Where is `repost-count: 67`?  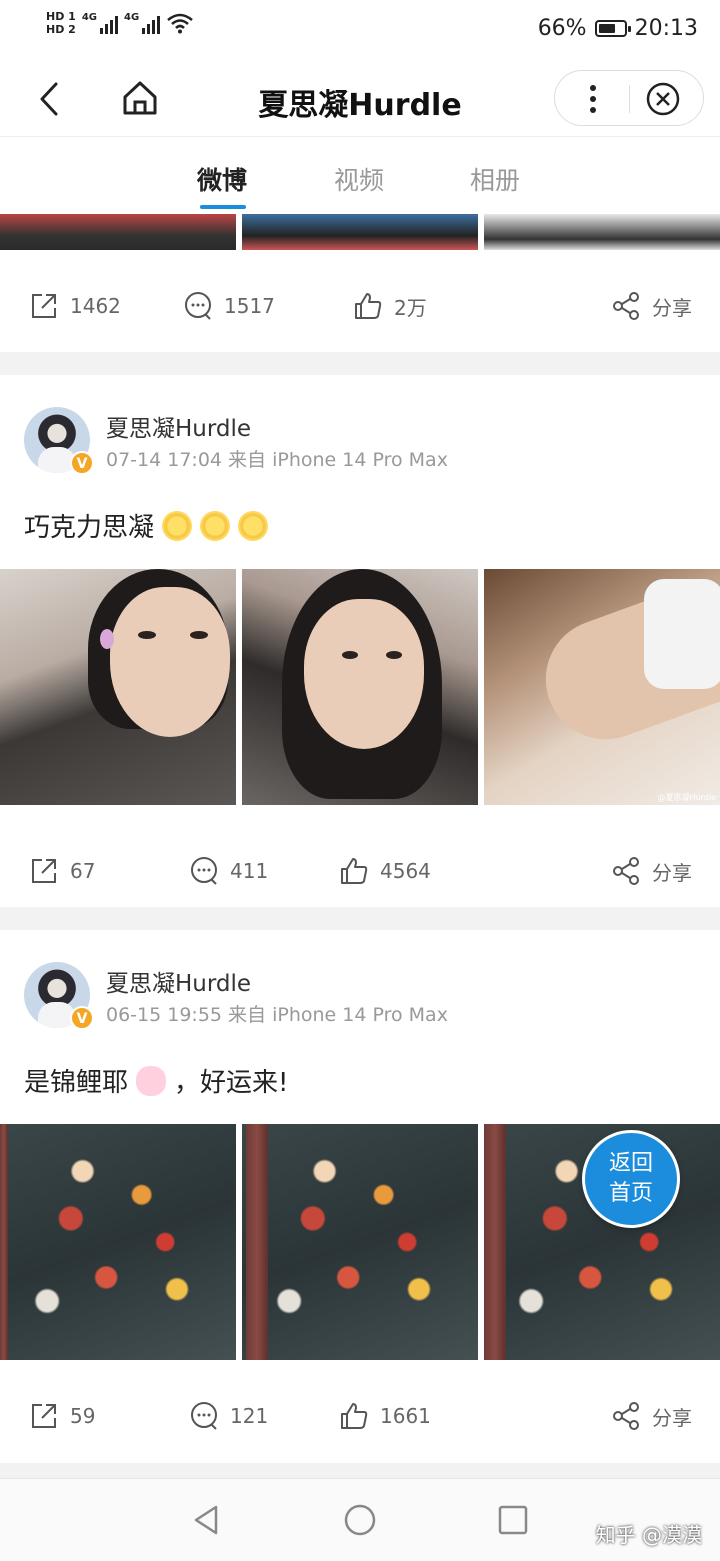
repost-count: 67 is located at coordinates (83, 871).